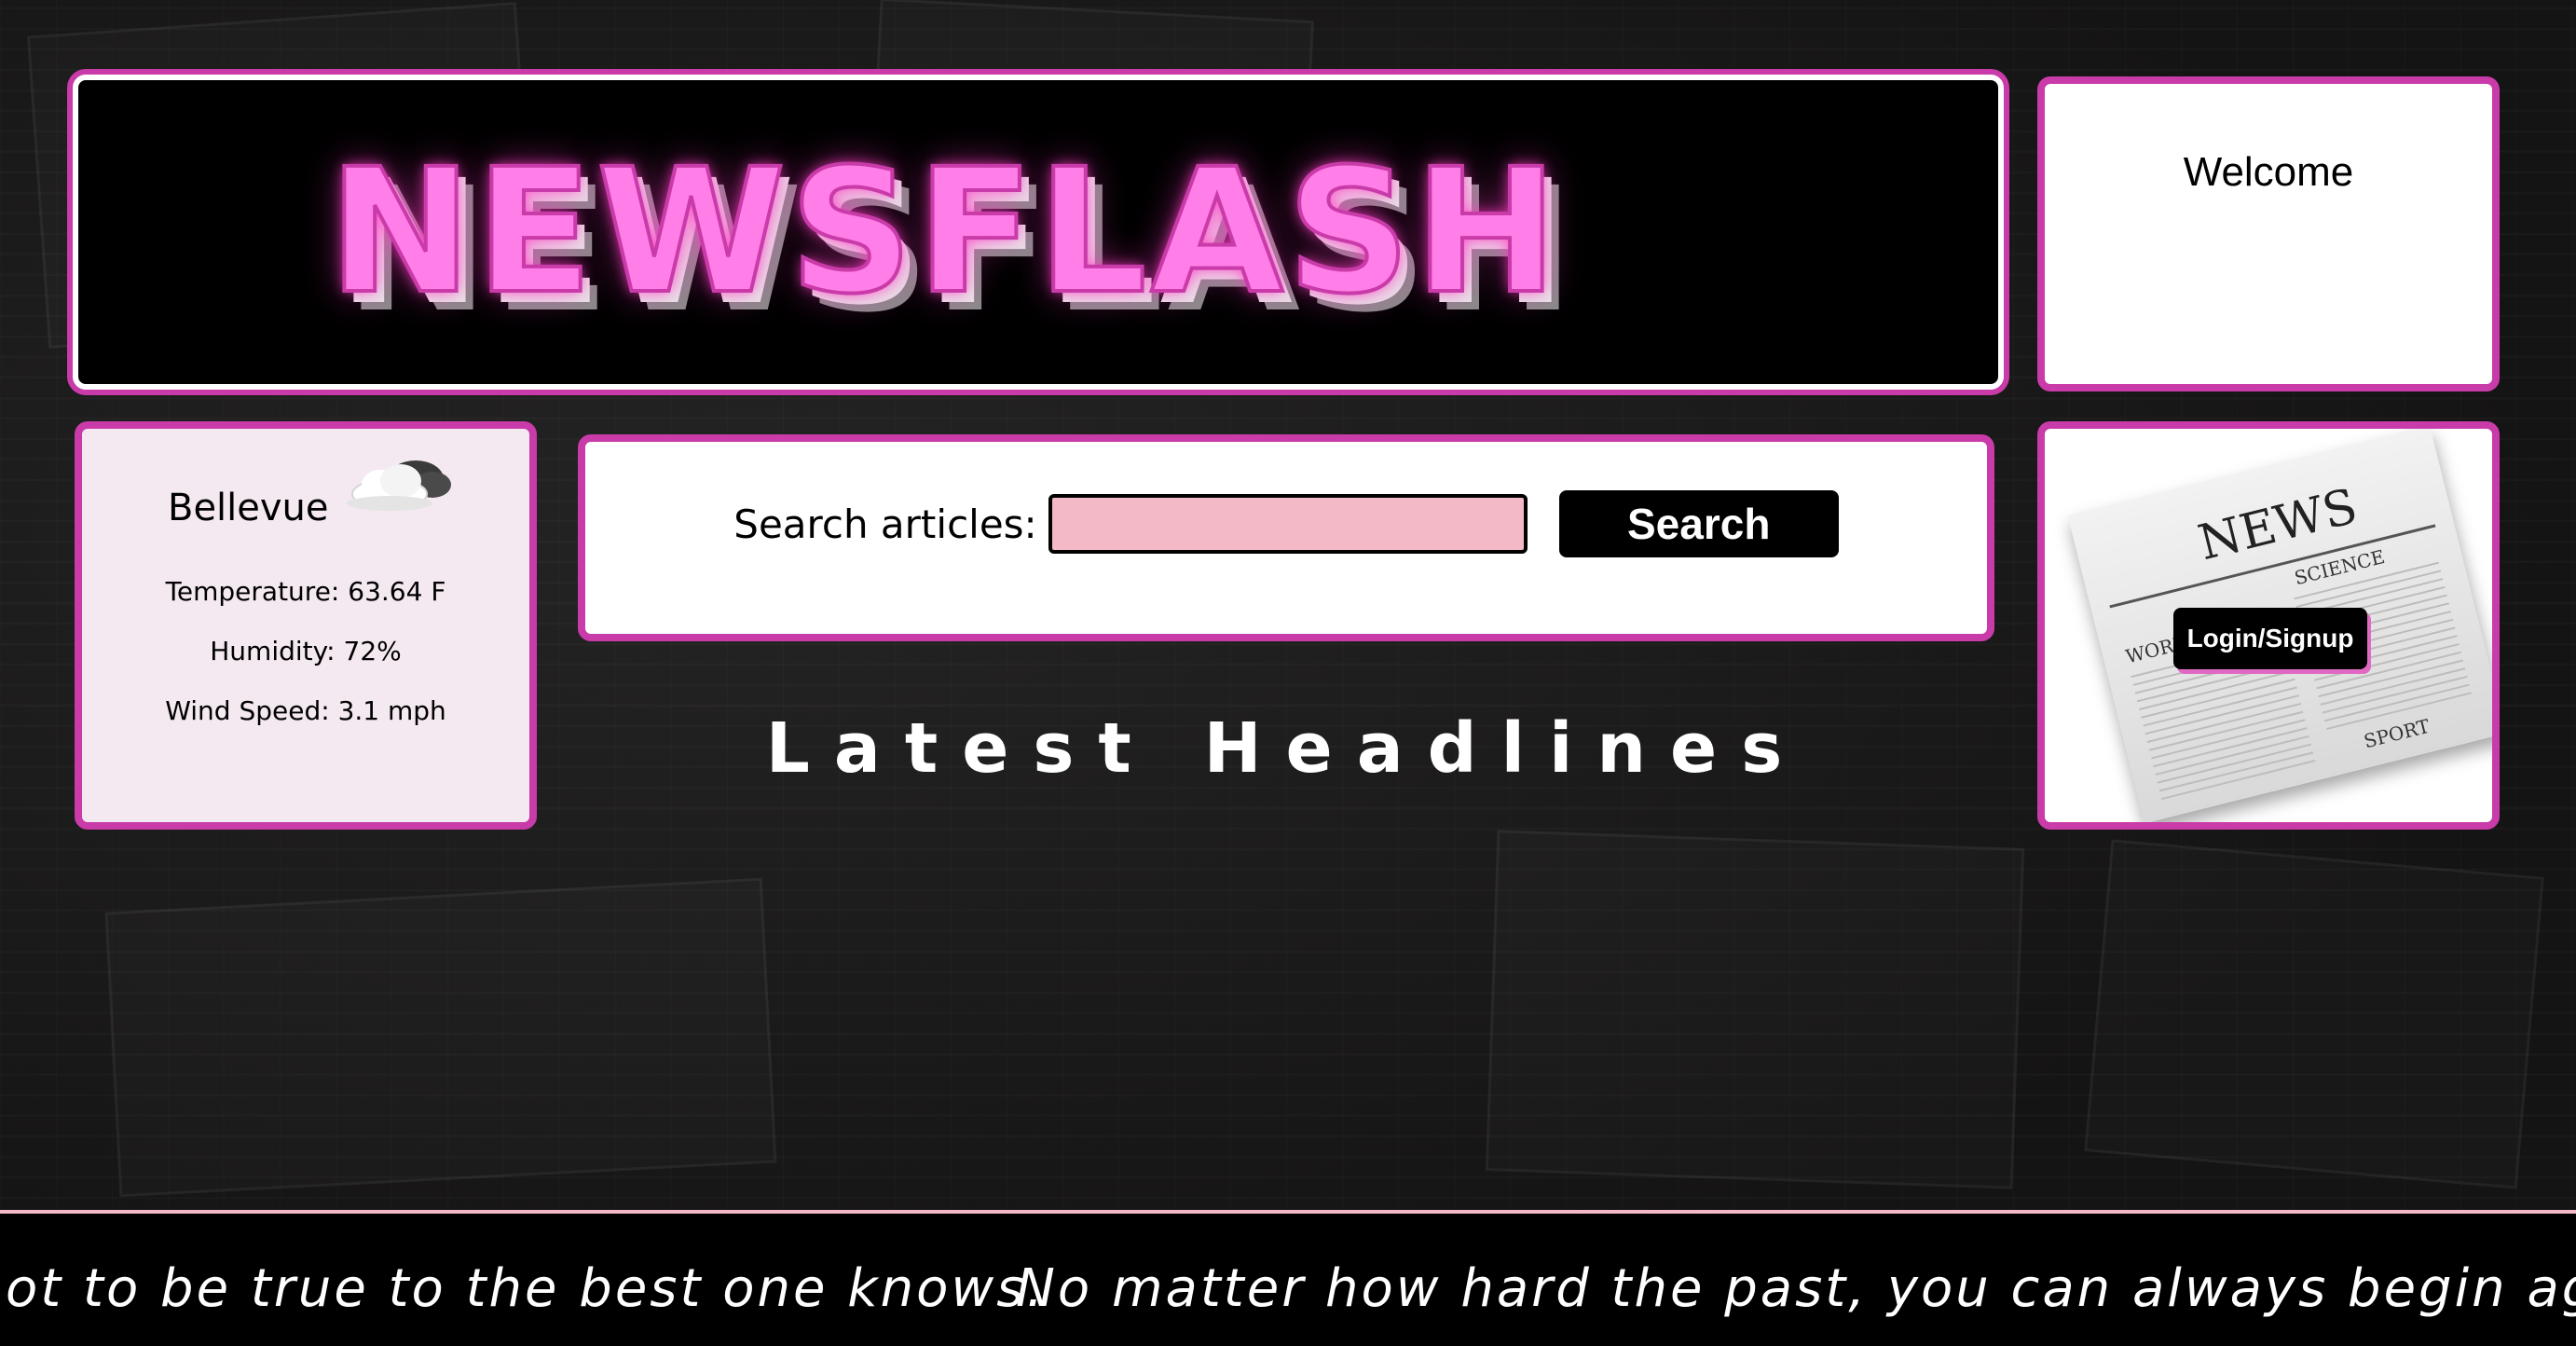  Describe the element at coordinates (2268, 233) in the screenshot. I see `welcome-panel: Welcome` at that location.